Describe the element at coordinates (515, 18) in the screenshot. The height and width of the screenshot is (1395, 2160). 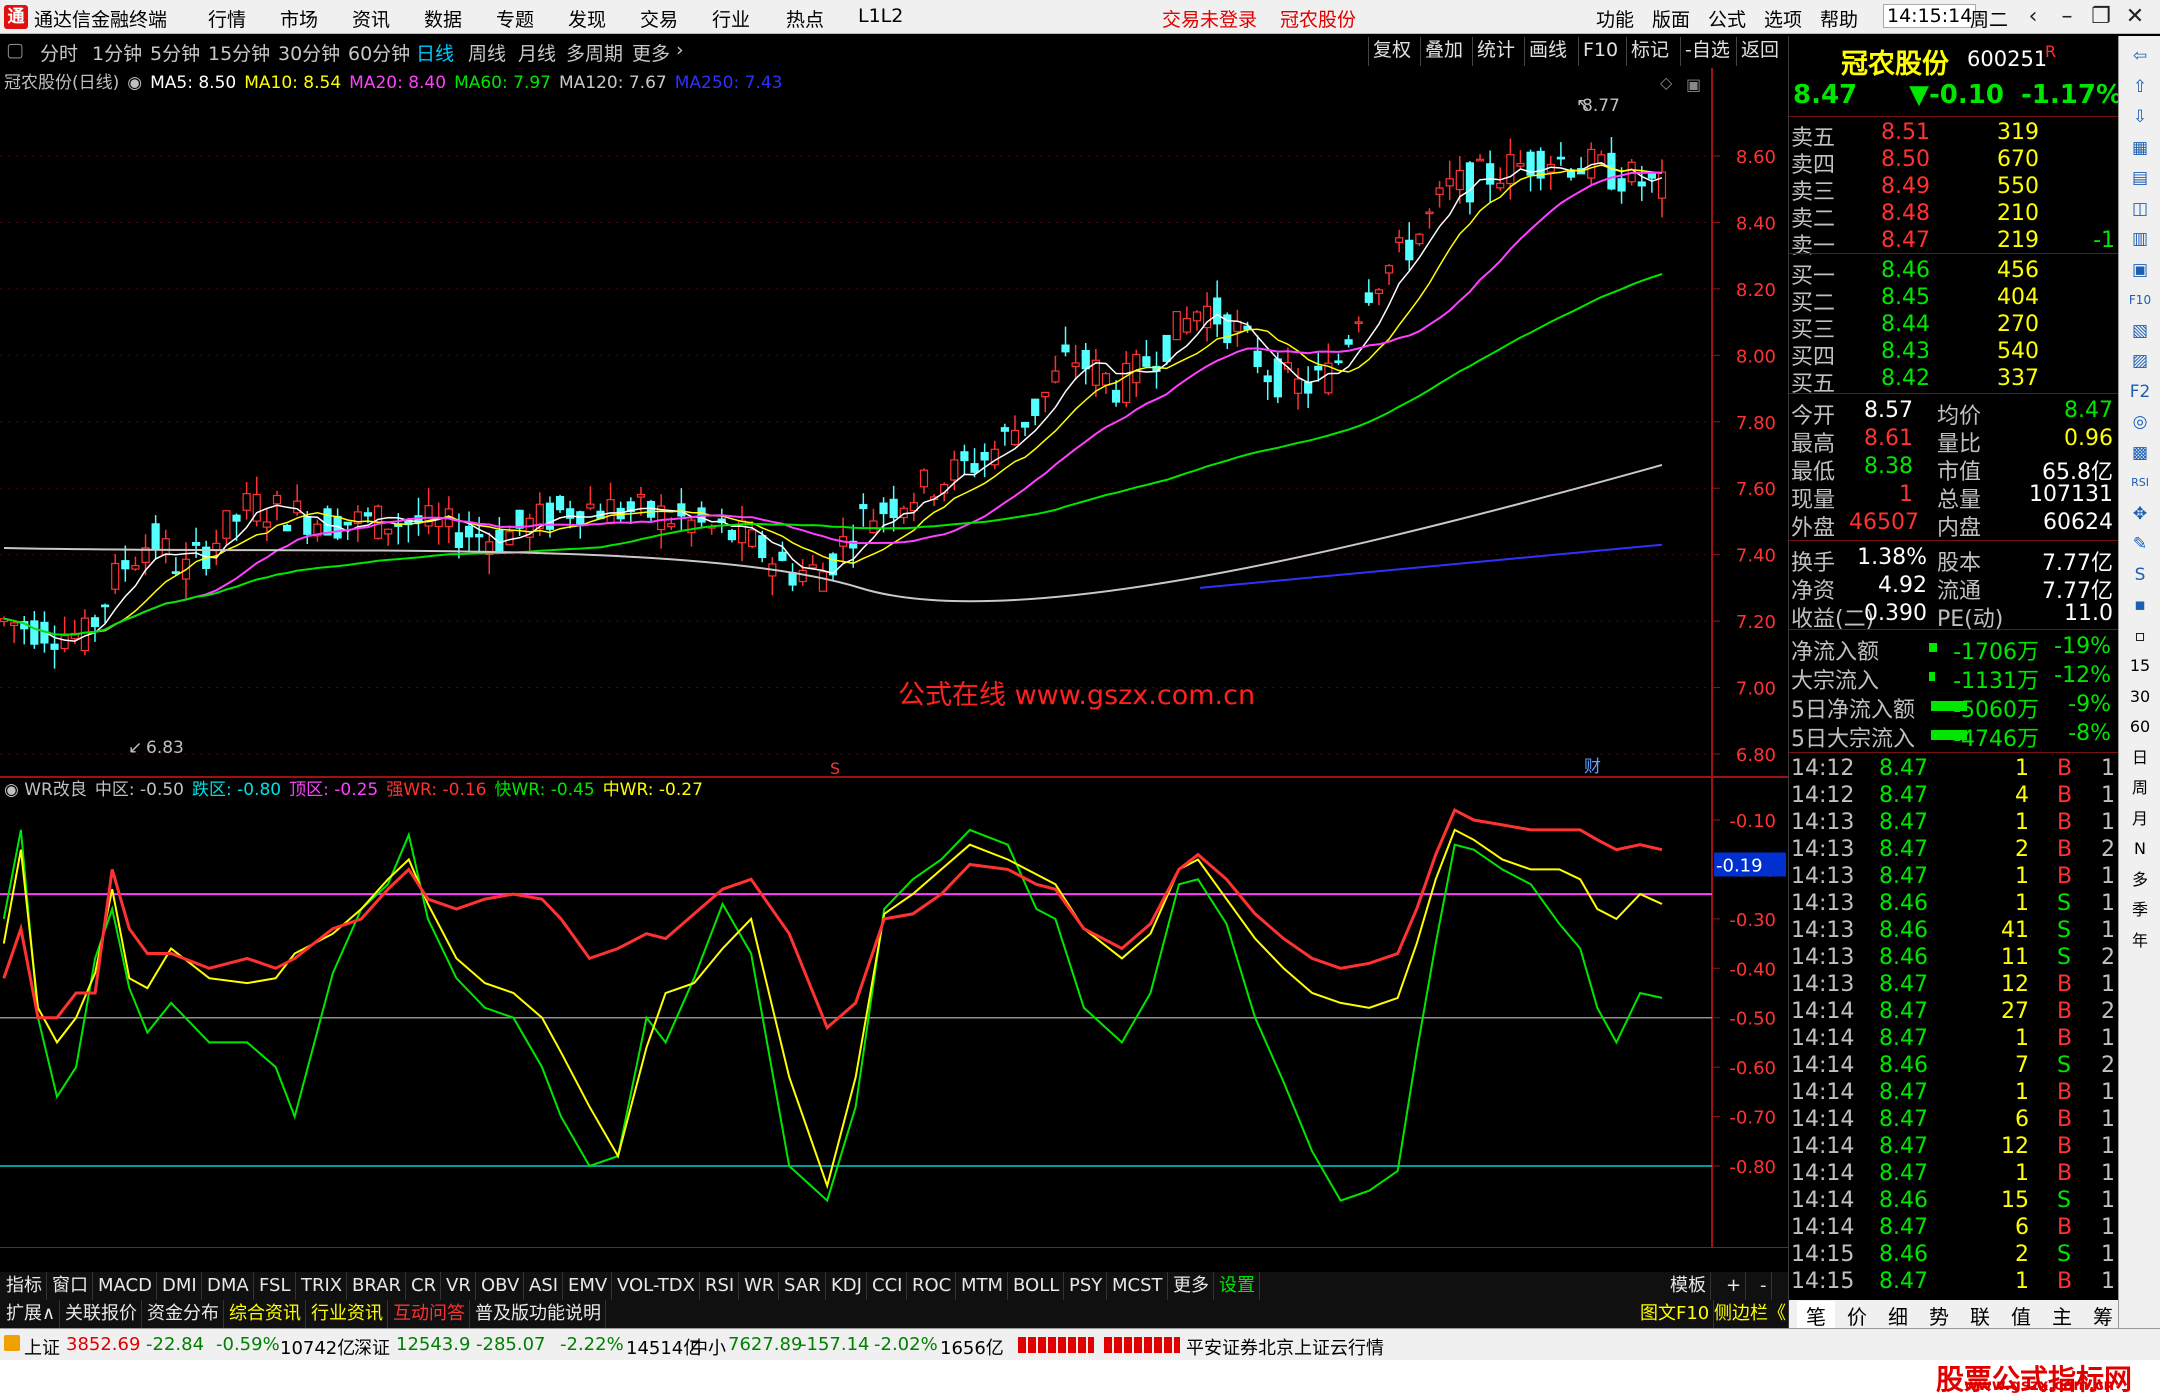
I see `menu-4: 专题` at that location.